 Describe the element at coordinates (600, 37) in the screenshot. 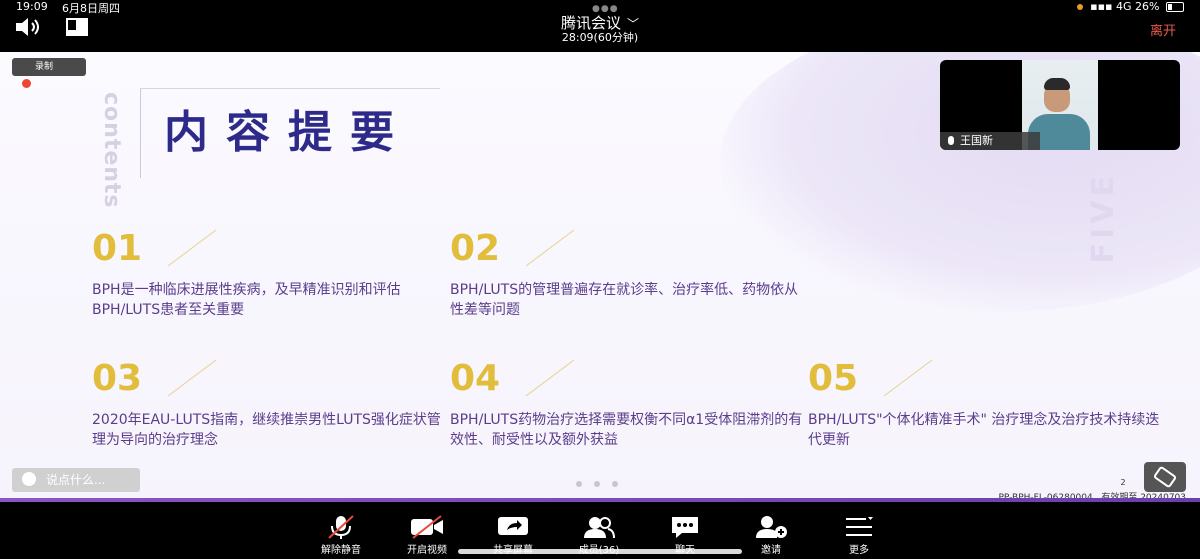

I see `meeting-duration: 28:09(60分钟)` at that location.